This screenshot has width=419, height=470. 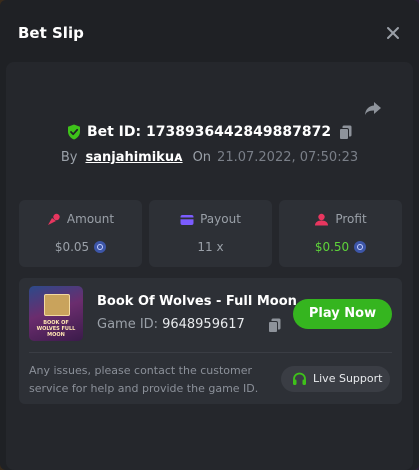 What do you see at coordinates (69, 157) in the screenshot?
I see `by-label: By` at bounding box center [69, 157].